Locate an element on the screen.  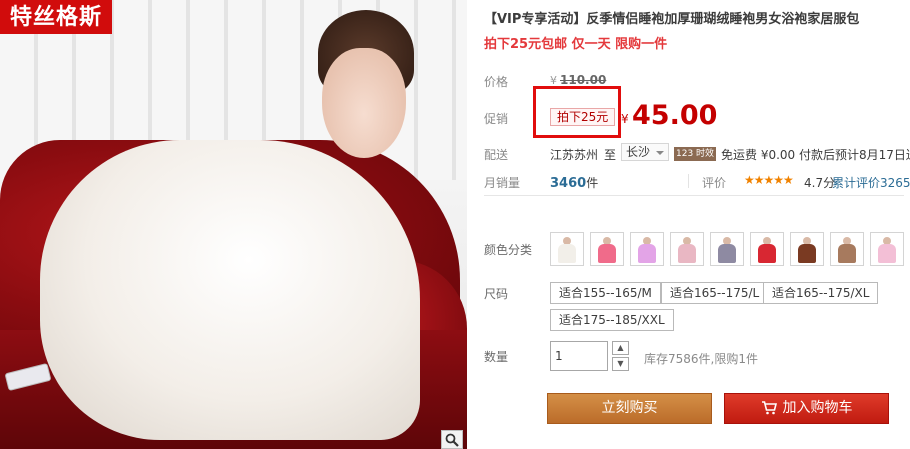
rating-score: 4.7分 is located at coordinates (820, 183).